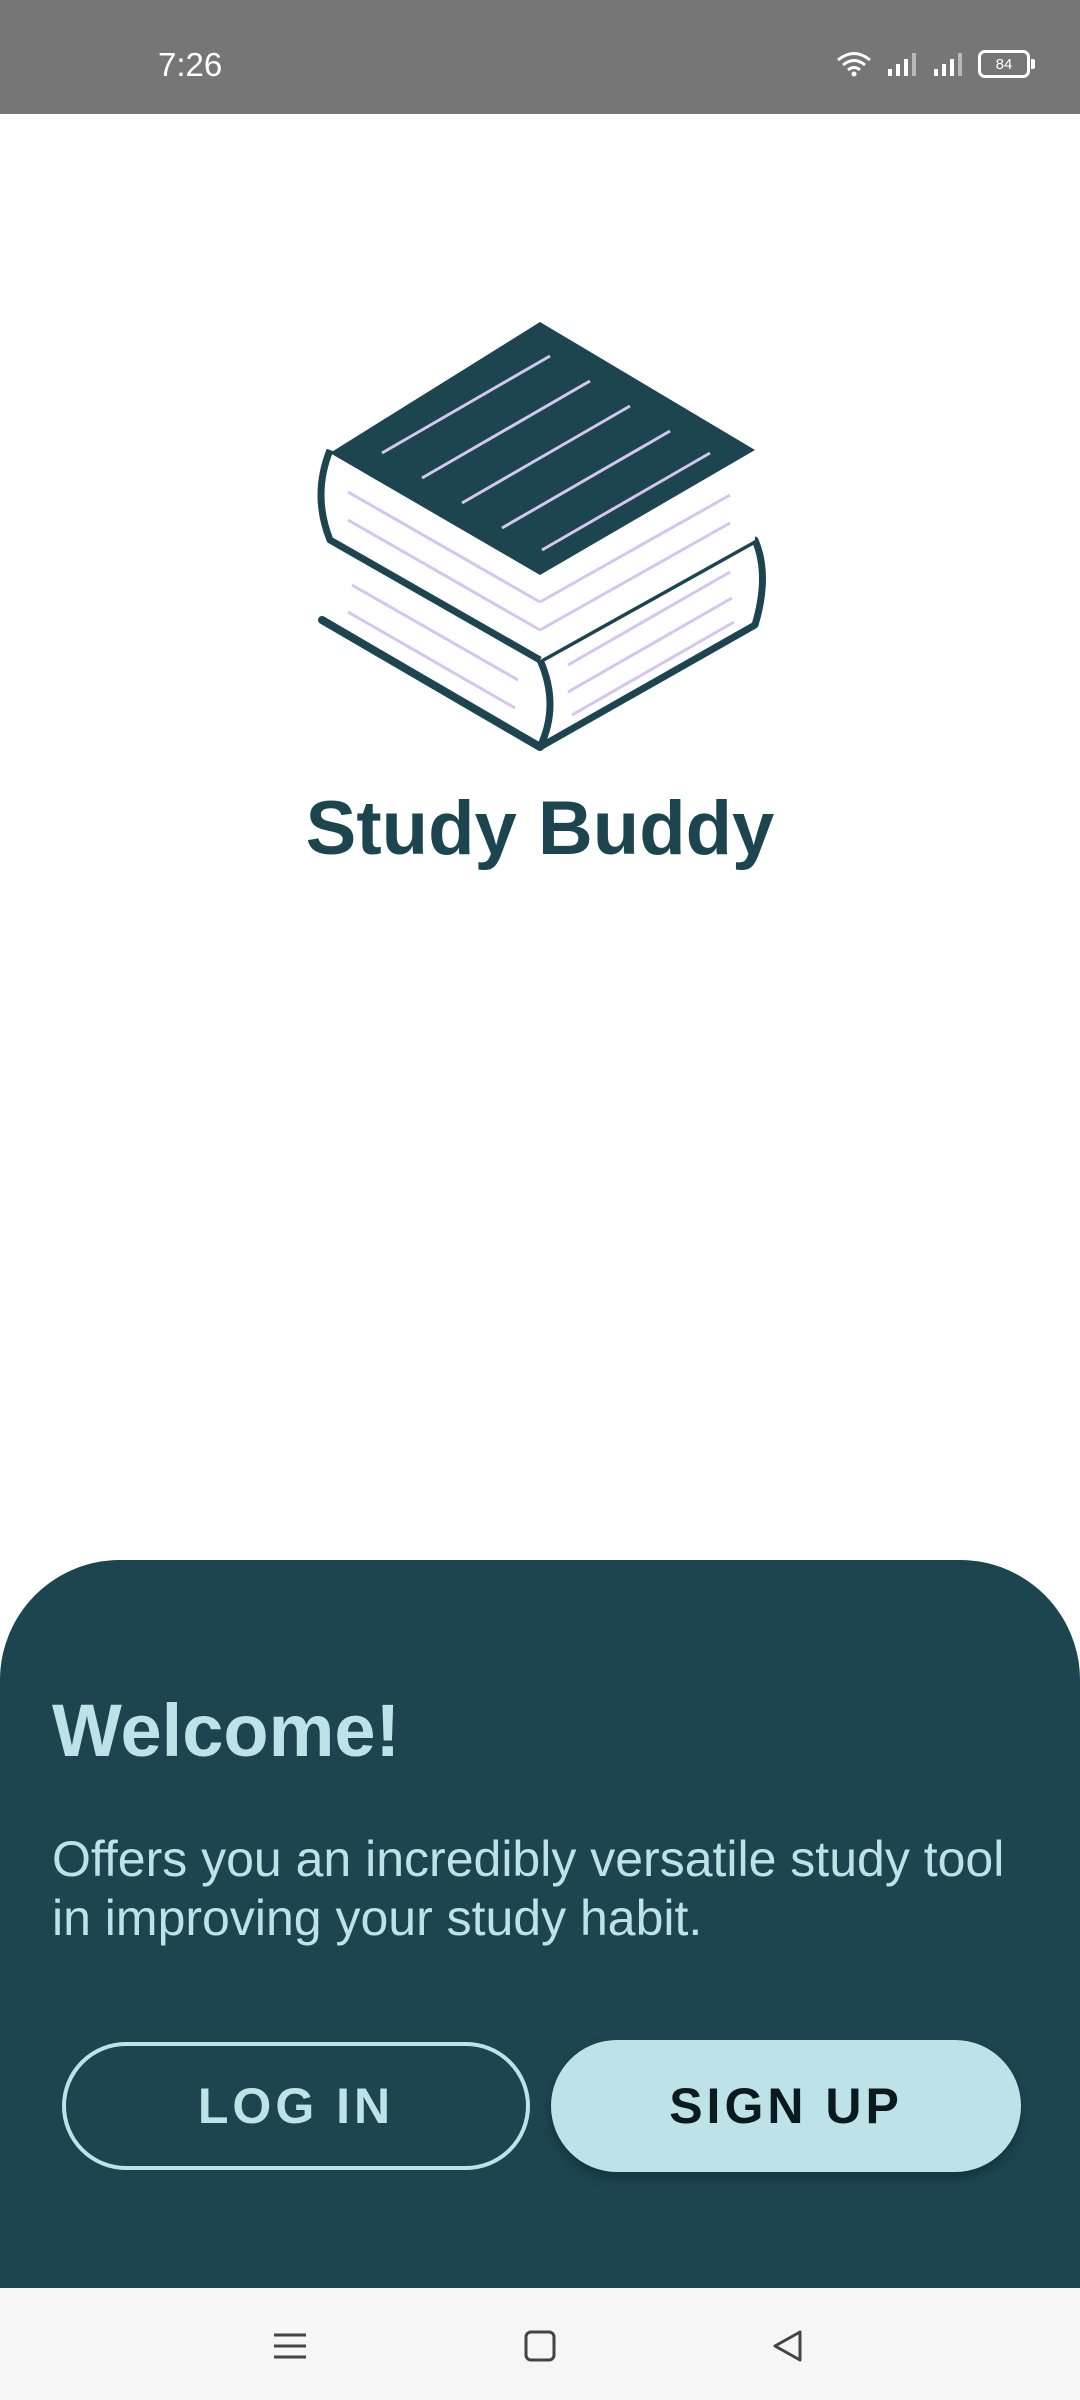  What do you see at coordinates (190, 64) in the screenshot?
I see `status-time: 7:26` at bounding box center [190, 64].